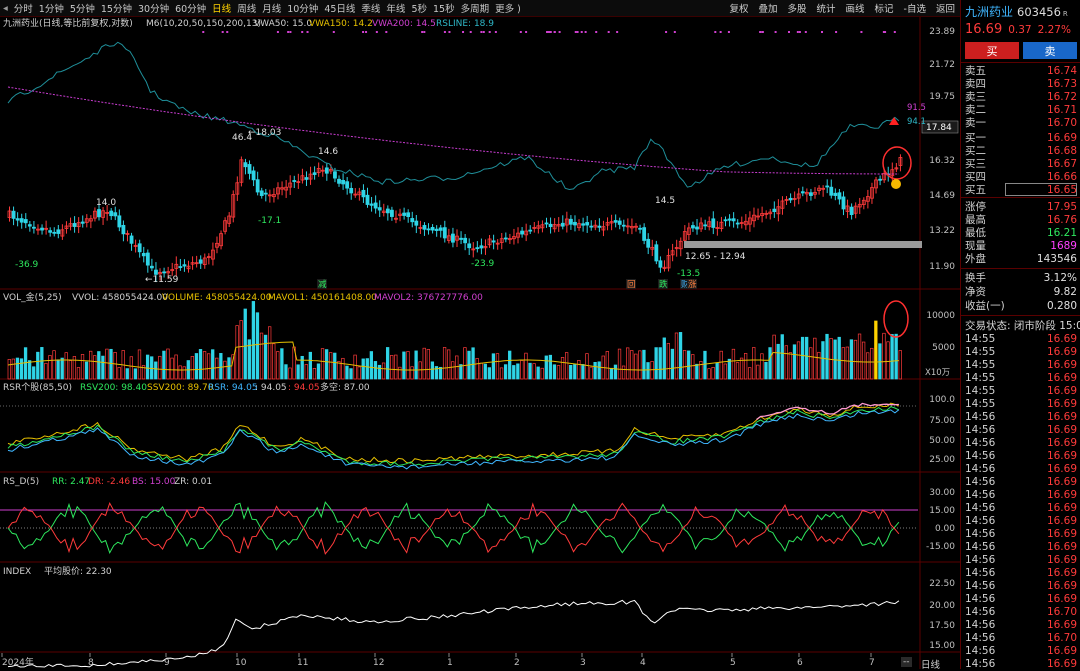 The height and width of the screenshot is (671, 1080). What do you see at coordinates (370, 8) in the screenshot?
I see `period-tab-11: 季线` at bounding box center [370, 8].